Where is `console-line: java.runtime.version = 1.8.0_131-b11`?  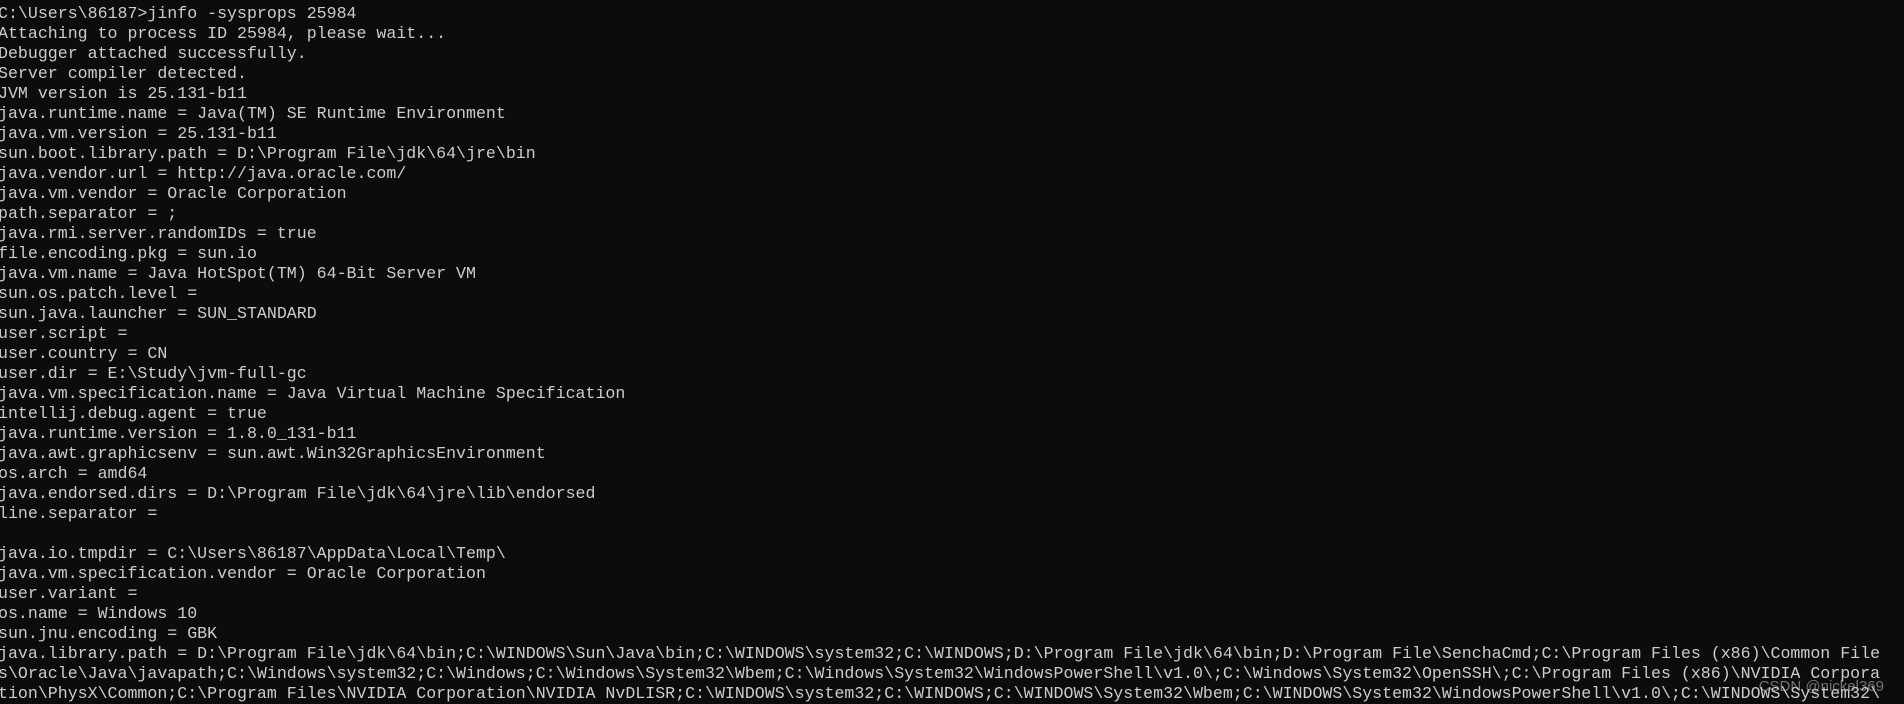 console-line: java.runtime.version = 1.8.0_131-b11 is located at coordinates (178, 433).